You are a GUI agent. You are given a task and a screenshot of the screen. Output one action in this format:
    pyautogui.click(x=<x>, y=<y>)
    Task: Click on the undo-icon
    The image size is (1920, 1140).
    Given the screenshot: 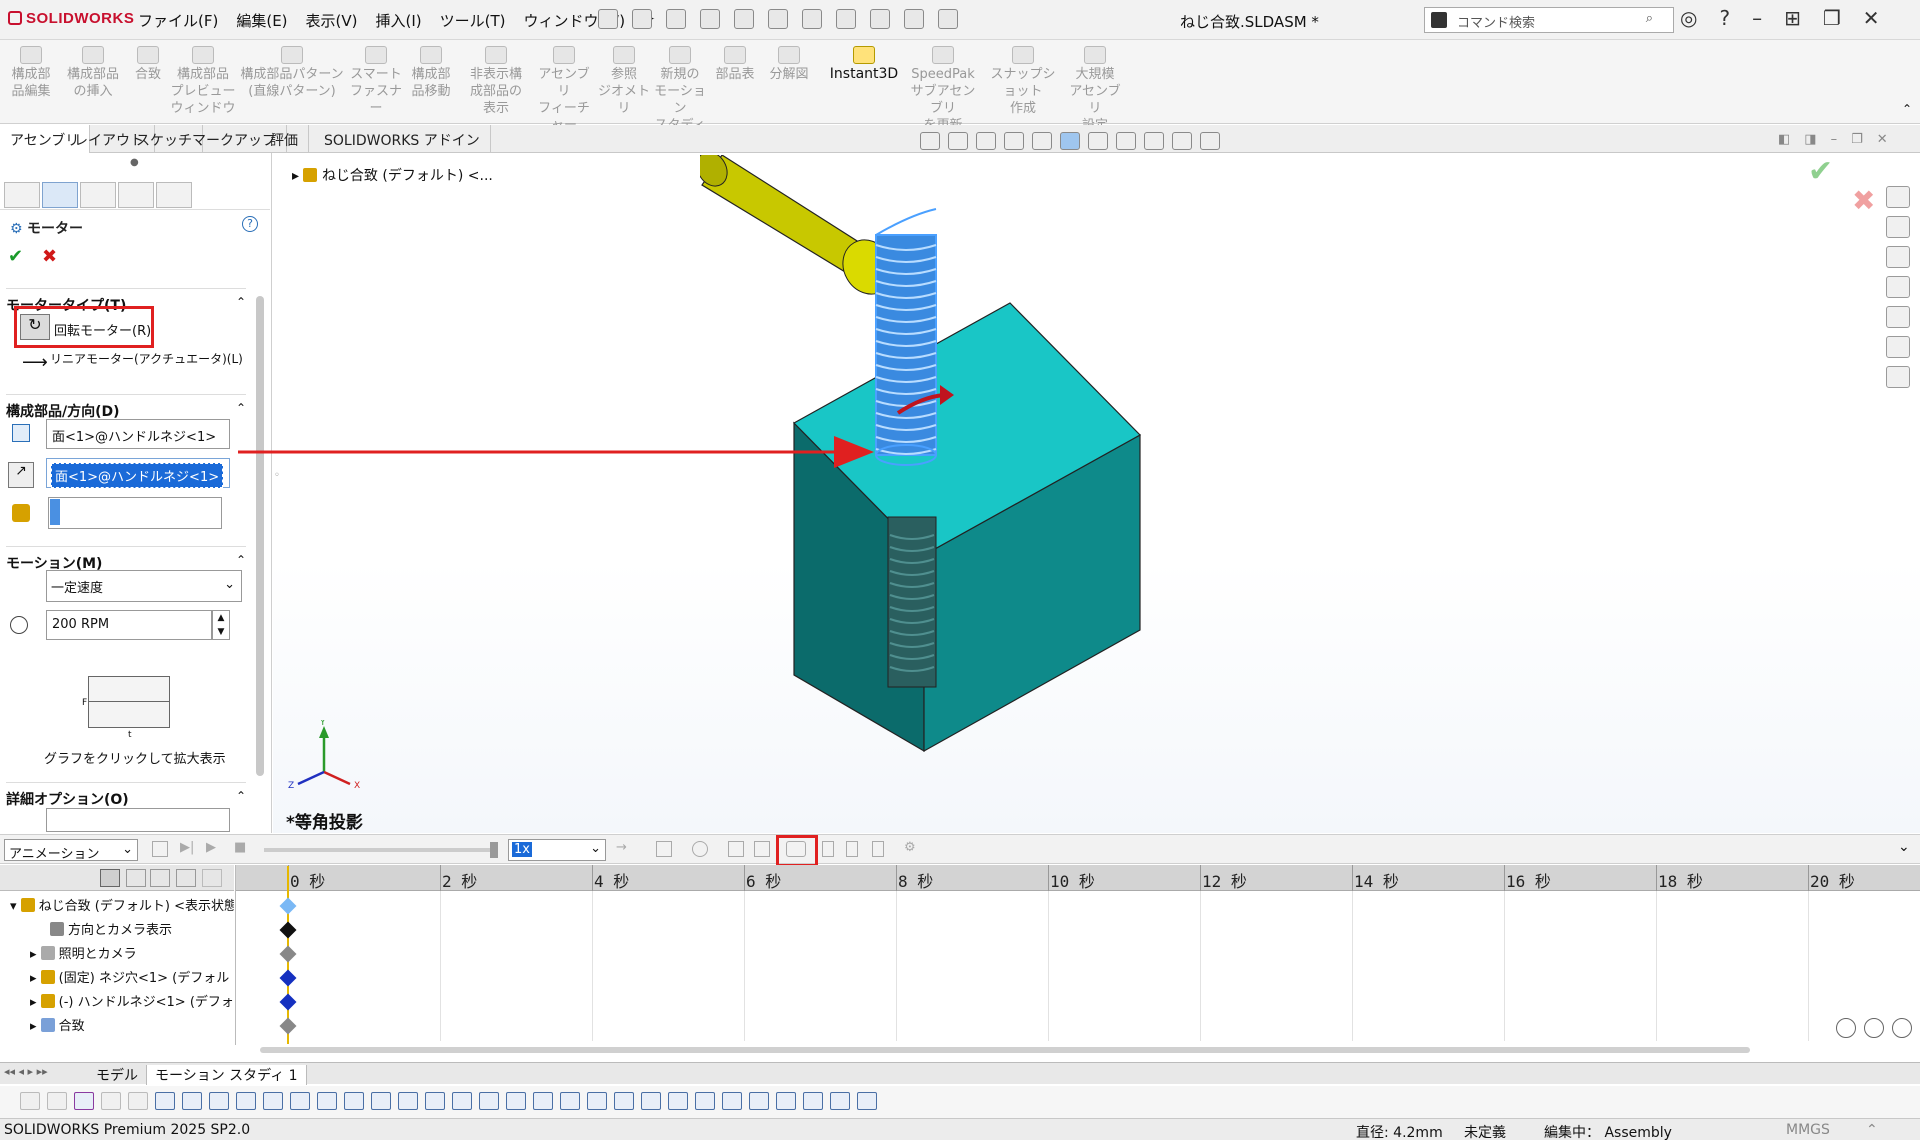 What is the action you would take?
    pyautogui.click(x=778, y=19)
    